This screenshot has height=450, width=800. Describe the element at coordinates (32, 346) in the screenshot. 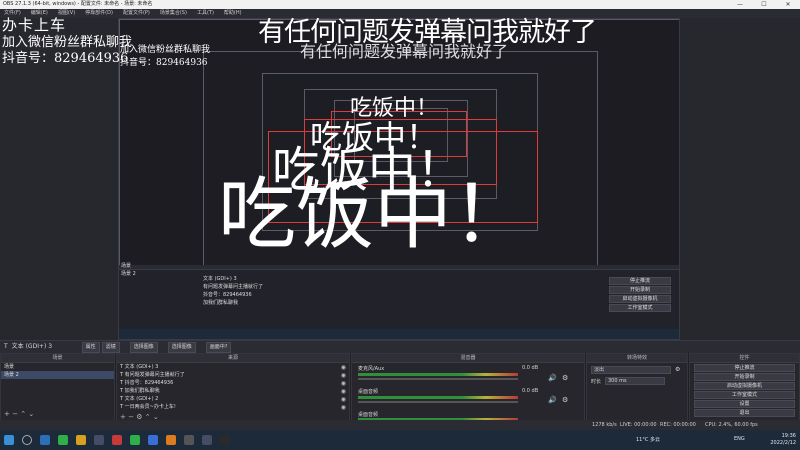

I see `selected-source-name: 文本 (GDI+) 3` at that location.